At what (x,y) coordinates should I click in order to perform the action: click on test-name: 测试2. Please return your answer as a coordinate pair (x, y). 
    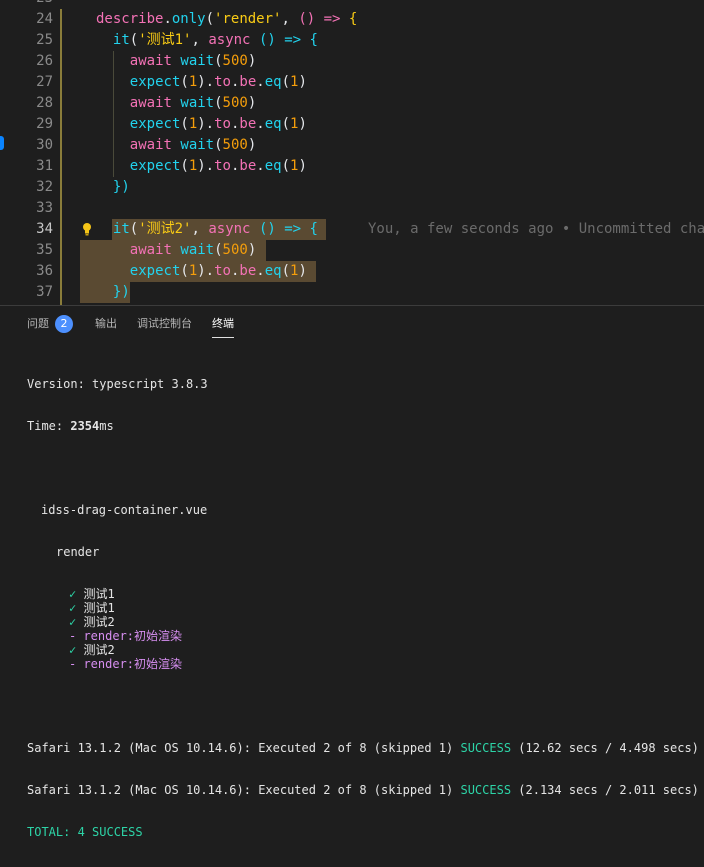
    Looking at the image, I should click on (99, 622).